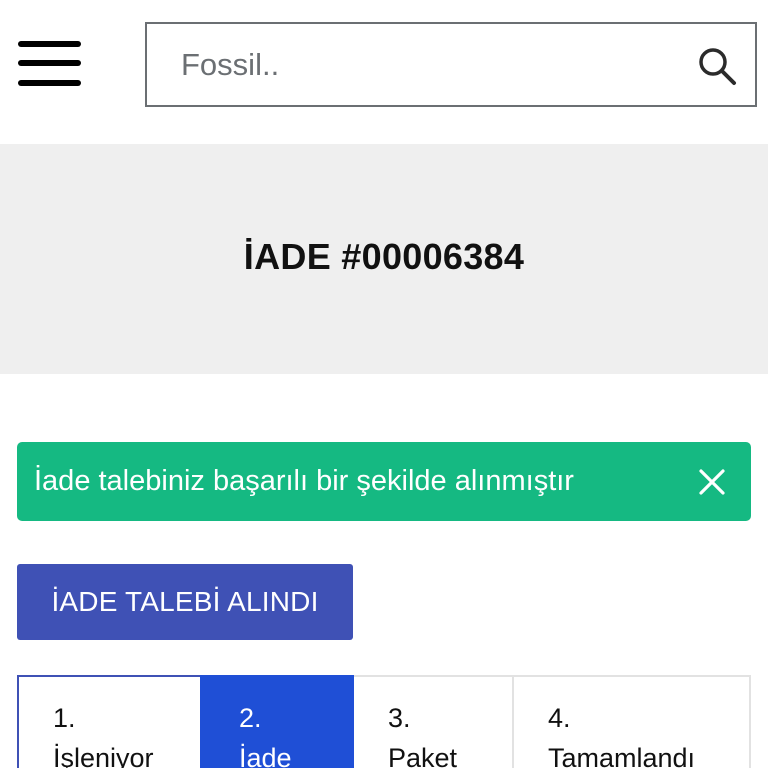 Image resolution: width=768 pixels, height=768 pixels. I want to click on hamburger-menu-icon, so click(50, 64).